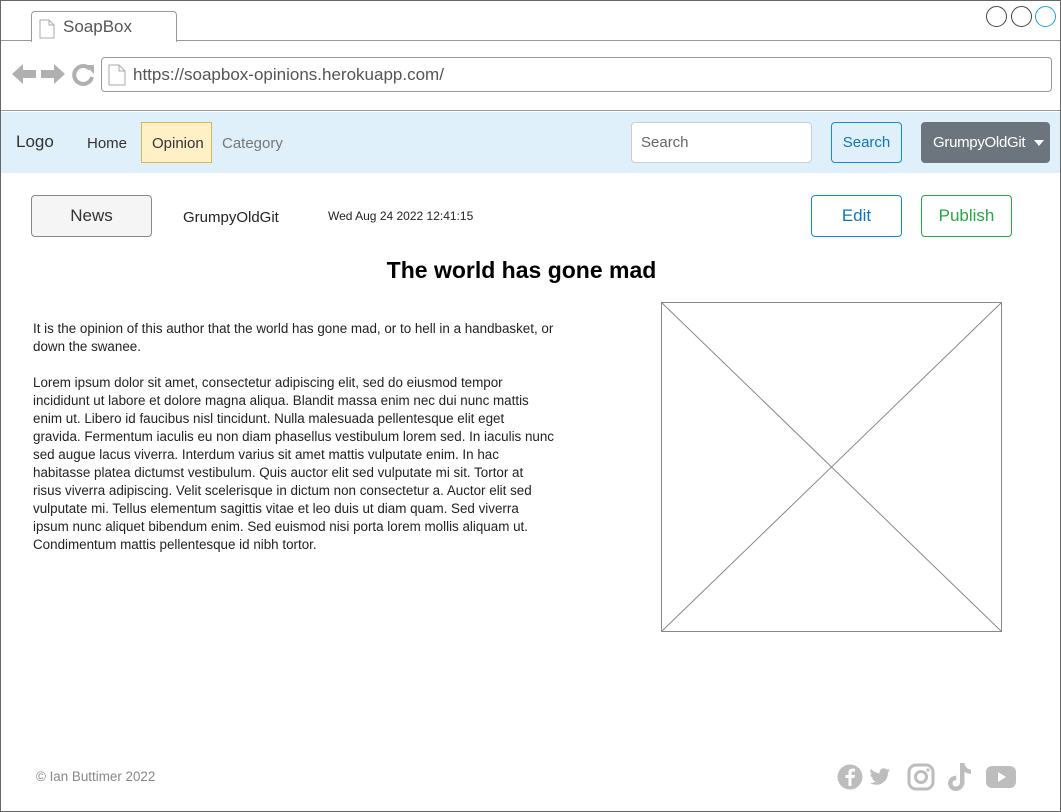 This screenshot has width=1061, height=812. I want to click on publish-button: Publish, so click(966, 216).